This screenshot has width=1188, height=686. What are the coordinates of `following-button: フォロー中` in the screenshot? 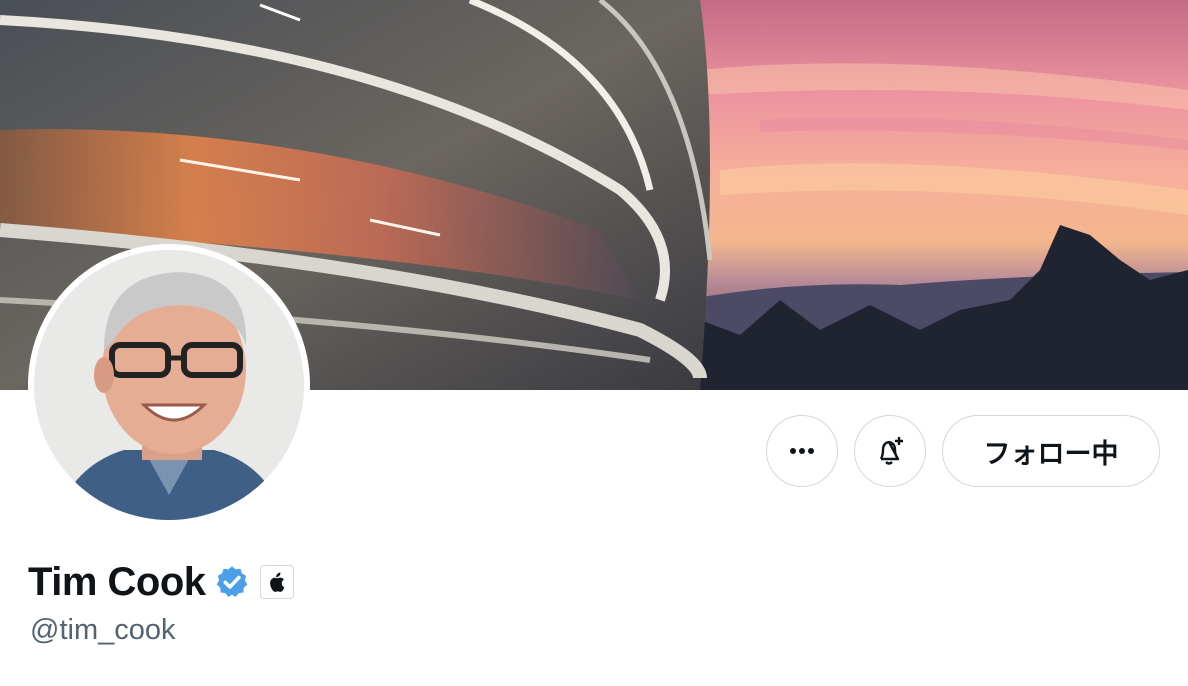 It's located at (1051, 451).